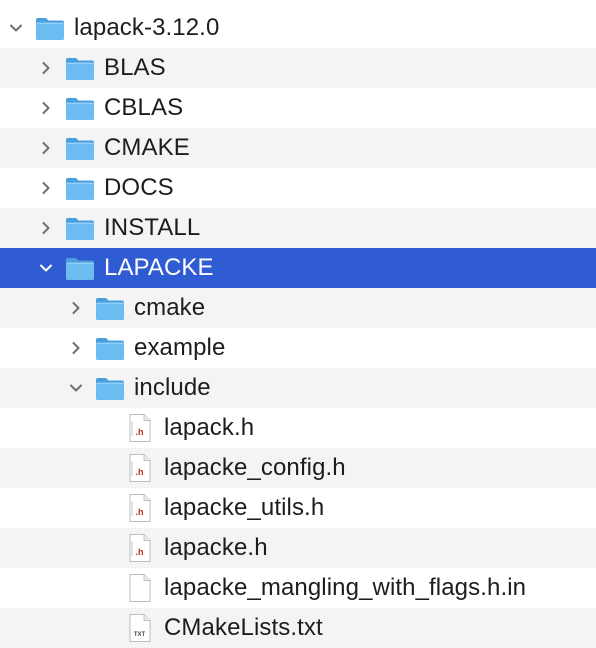 The width and height of the screenshot is (596, 648). What do you see at coordinates (298, 148) in the screenshot?
I see `folder-row-cmake: CMAKE` at bounding box center [298, 148].